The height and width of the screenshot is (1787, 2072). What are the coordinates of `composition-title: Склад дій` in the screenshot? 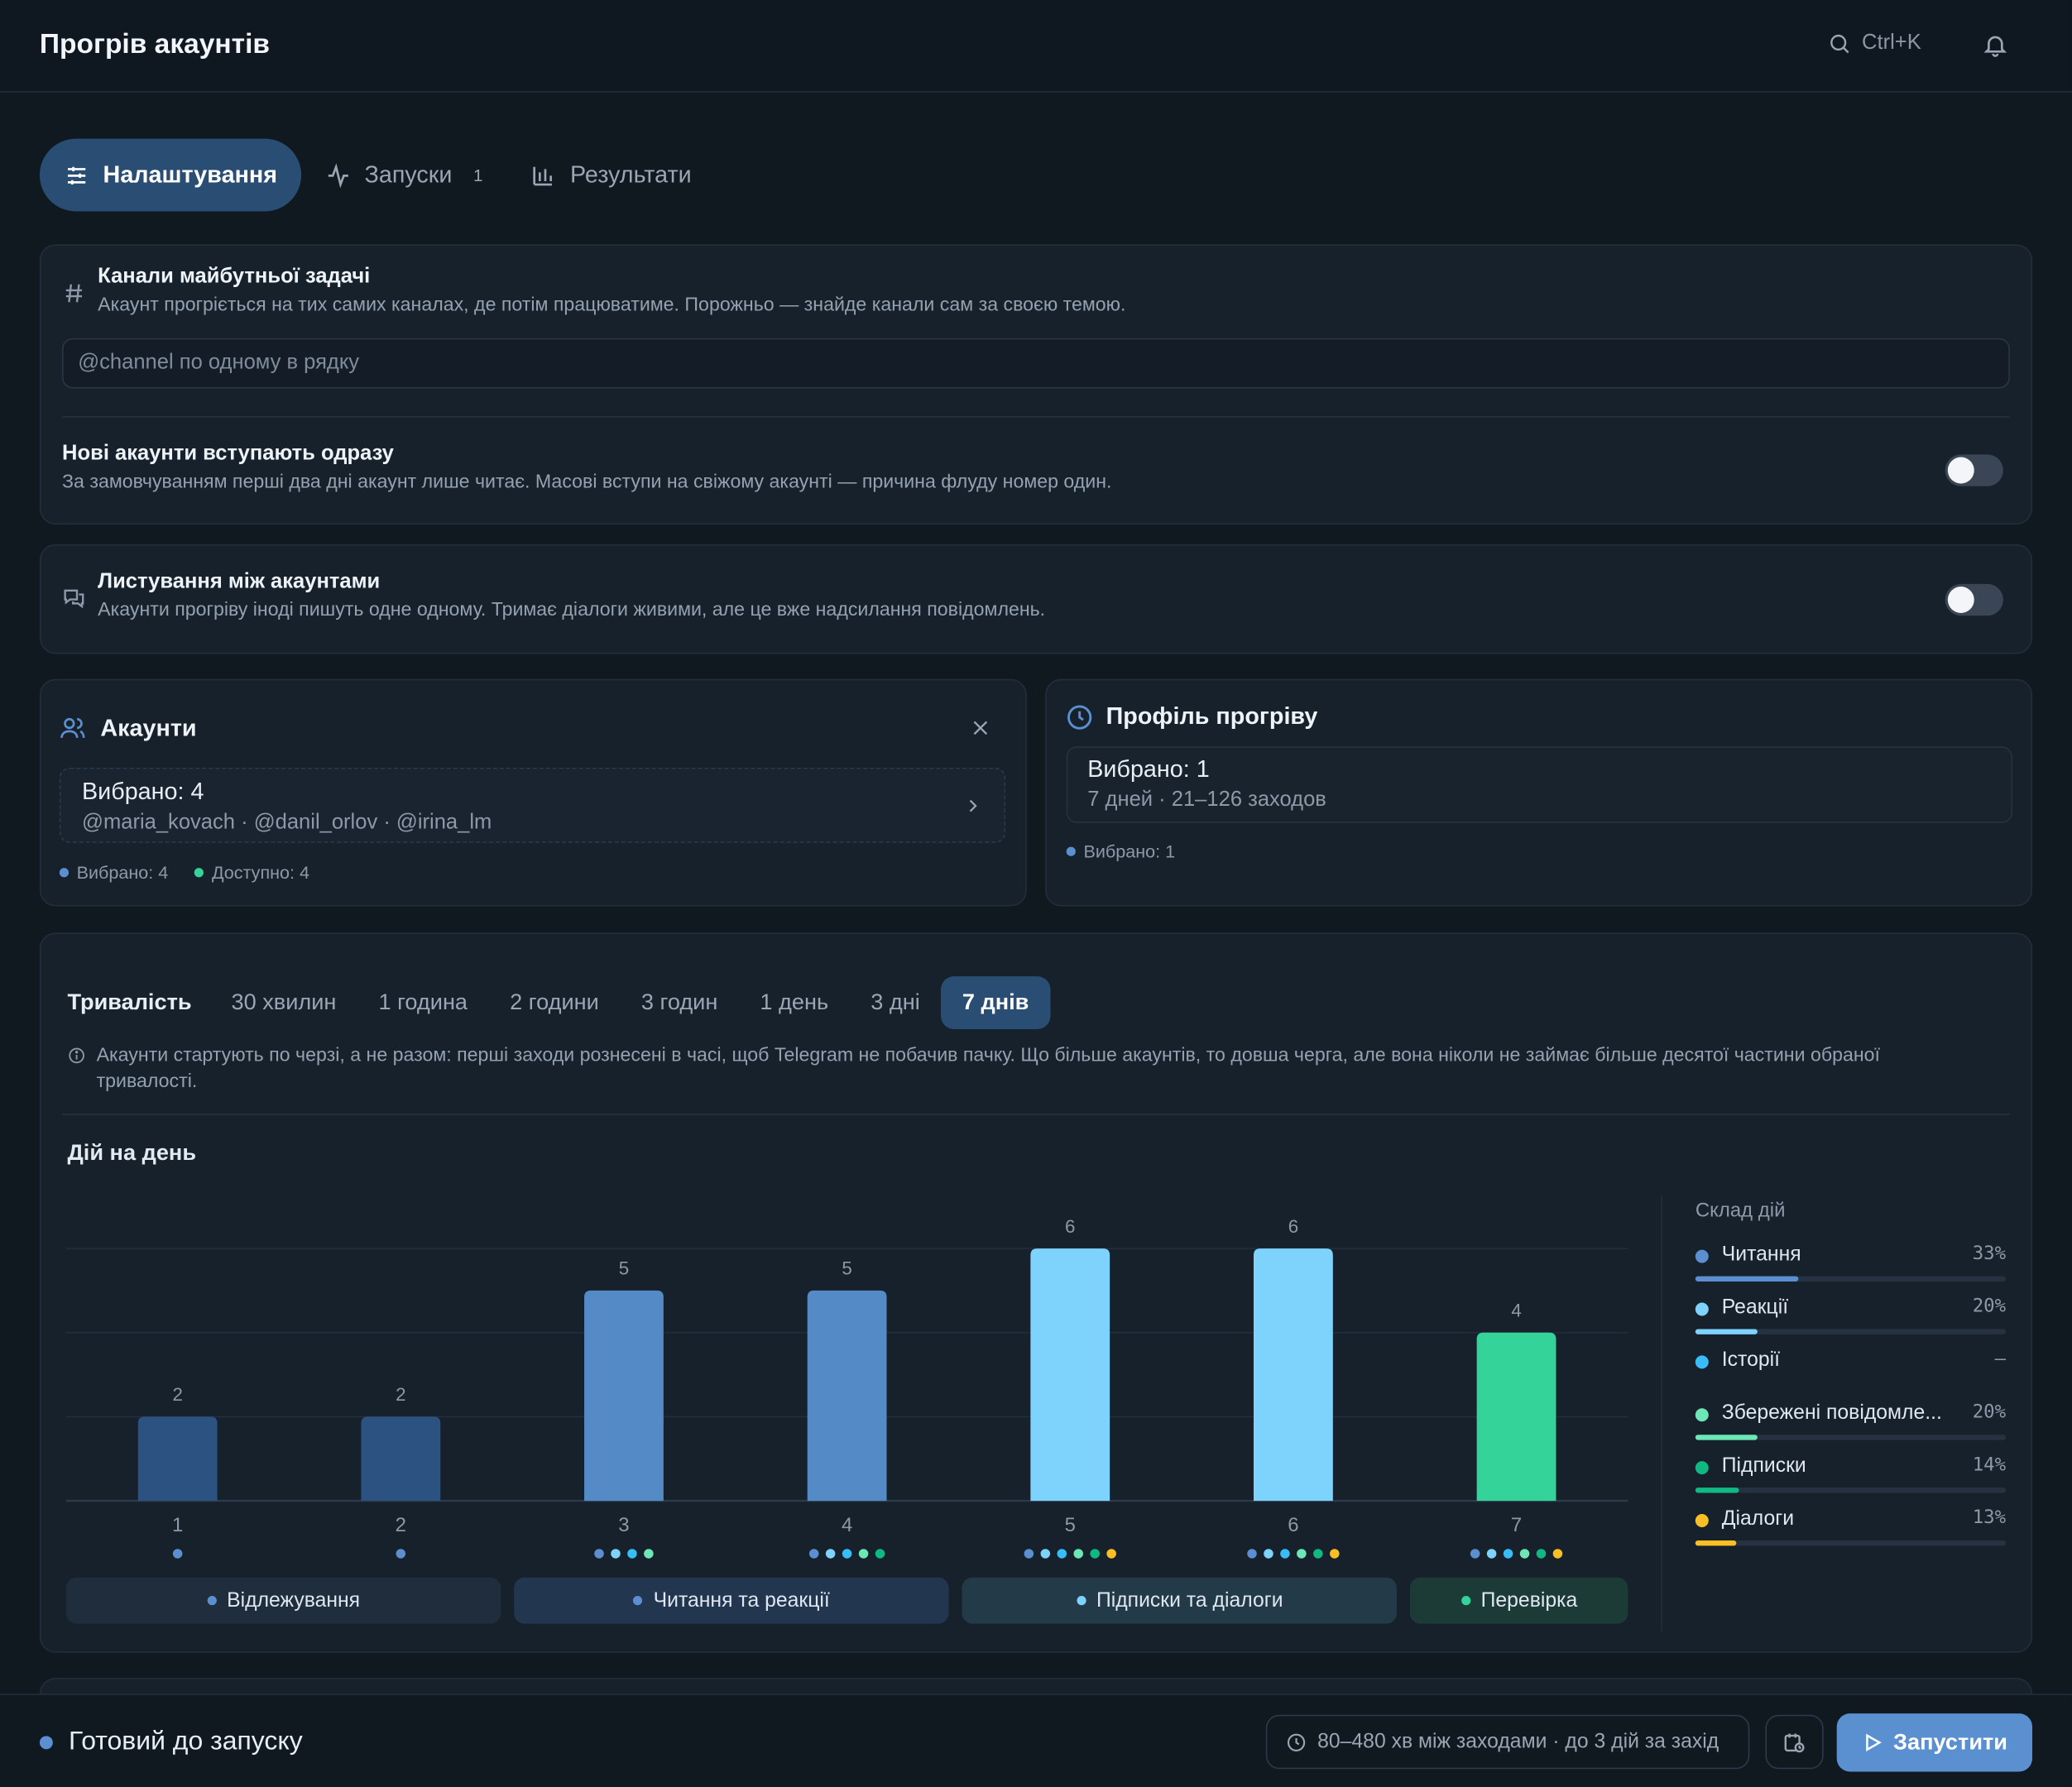 It's located at (1740, 1211).